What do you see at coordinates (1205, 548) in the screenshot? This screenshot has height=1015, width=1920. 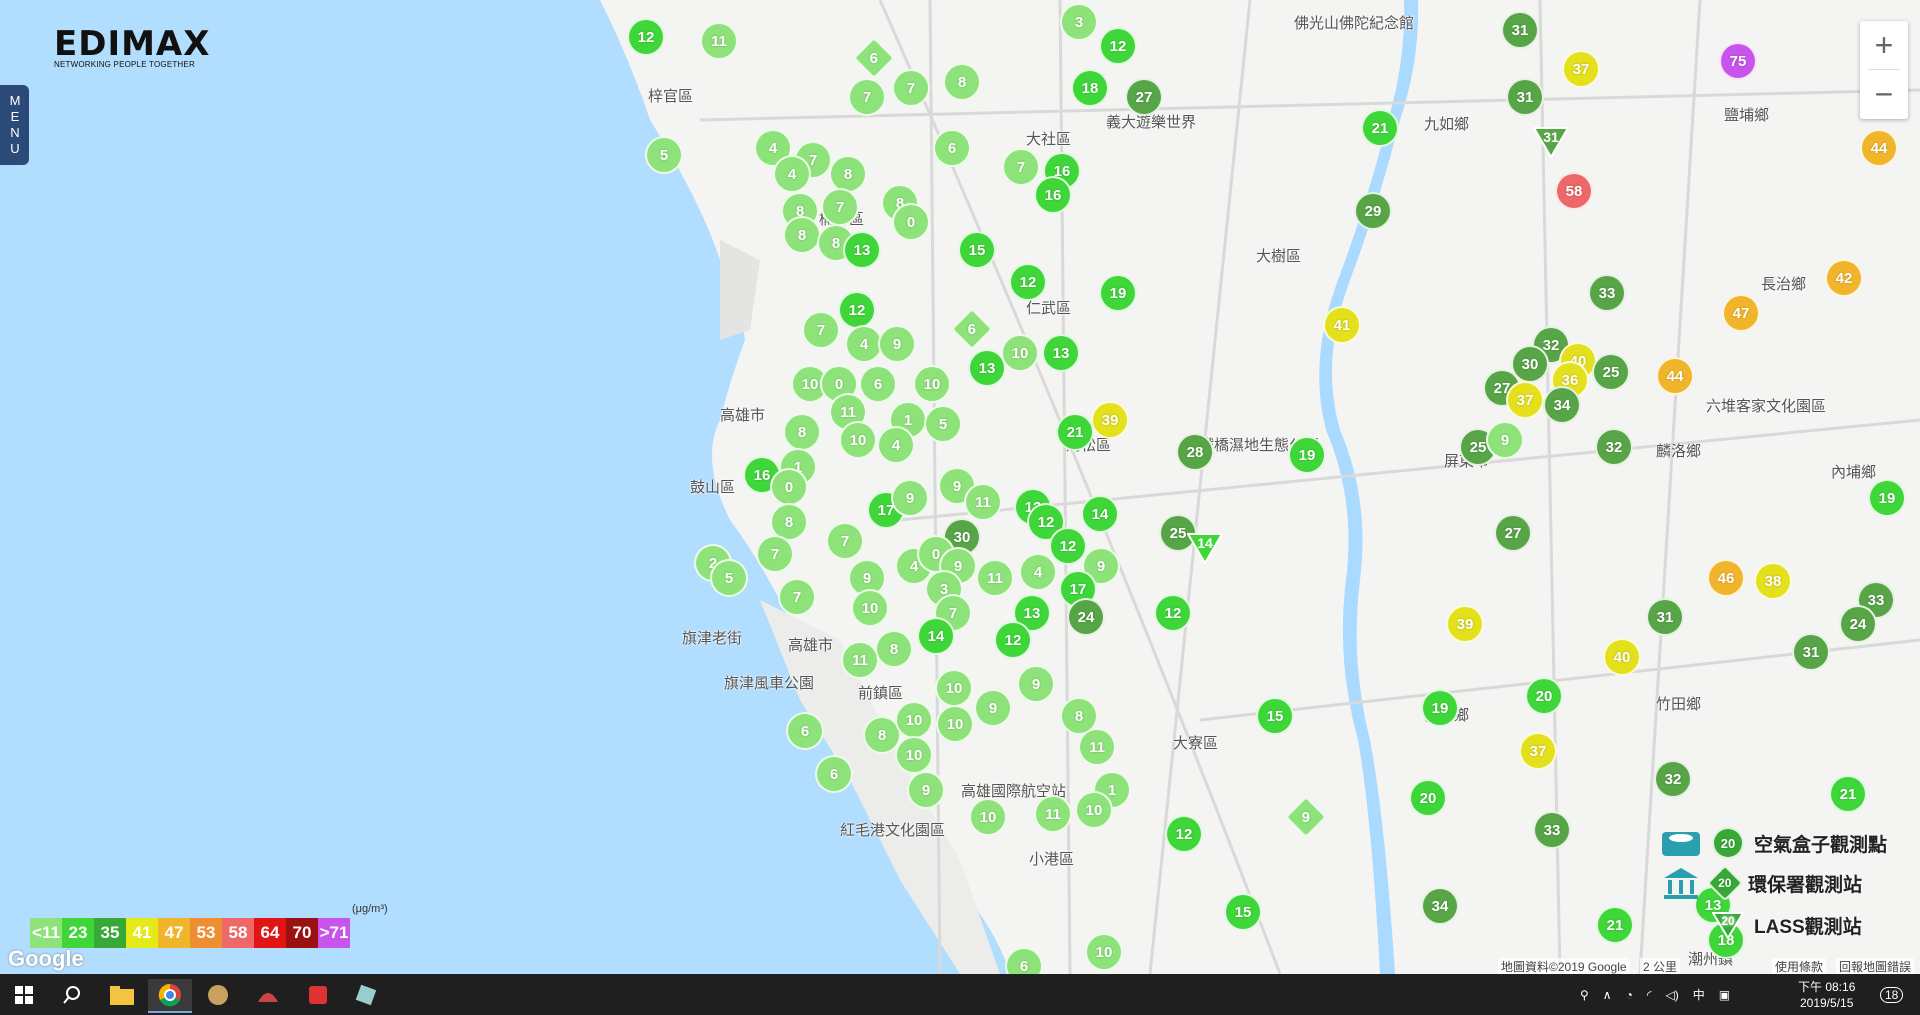 I see `lass-station-marker: 14` at bounding box center [1205, 548].